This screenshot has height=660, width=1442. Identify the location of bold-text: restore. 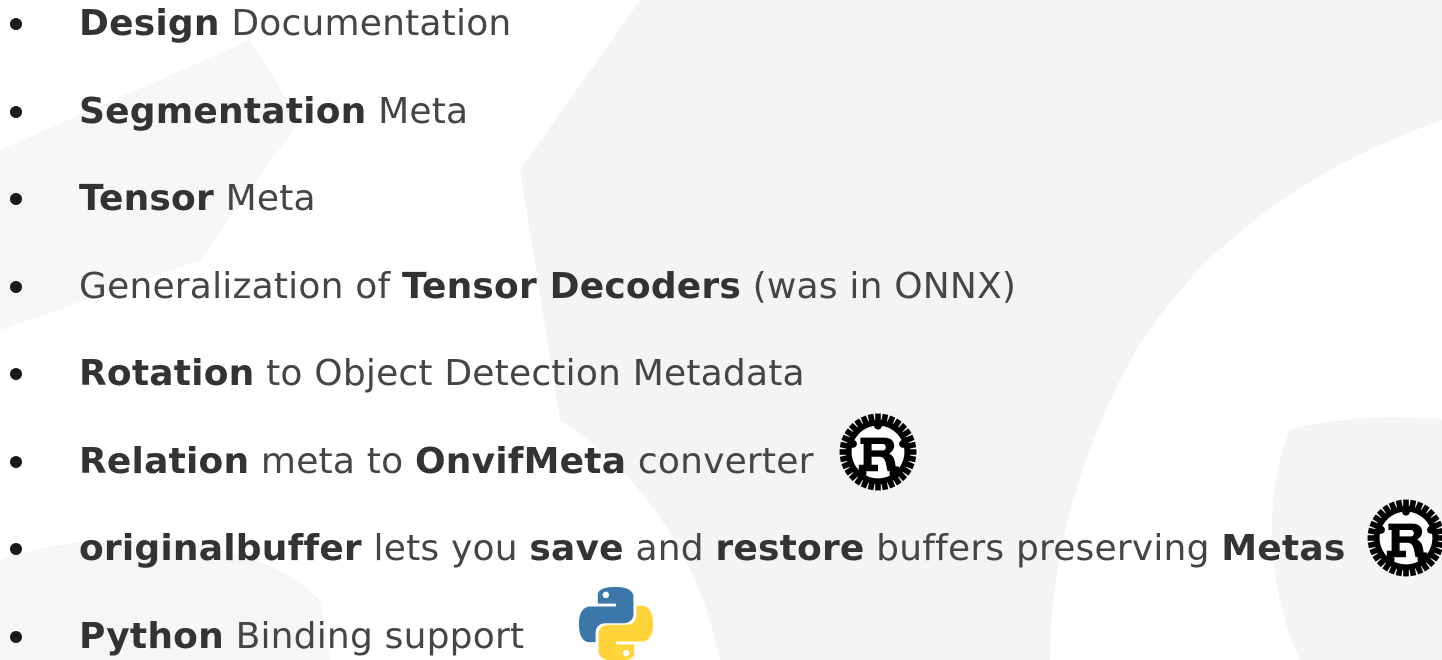
(790, 548).